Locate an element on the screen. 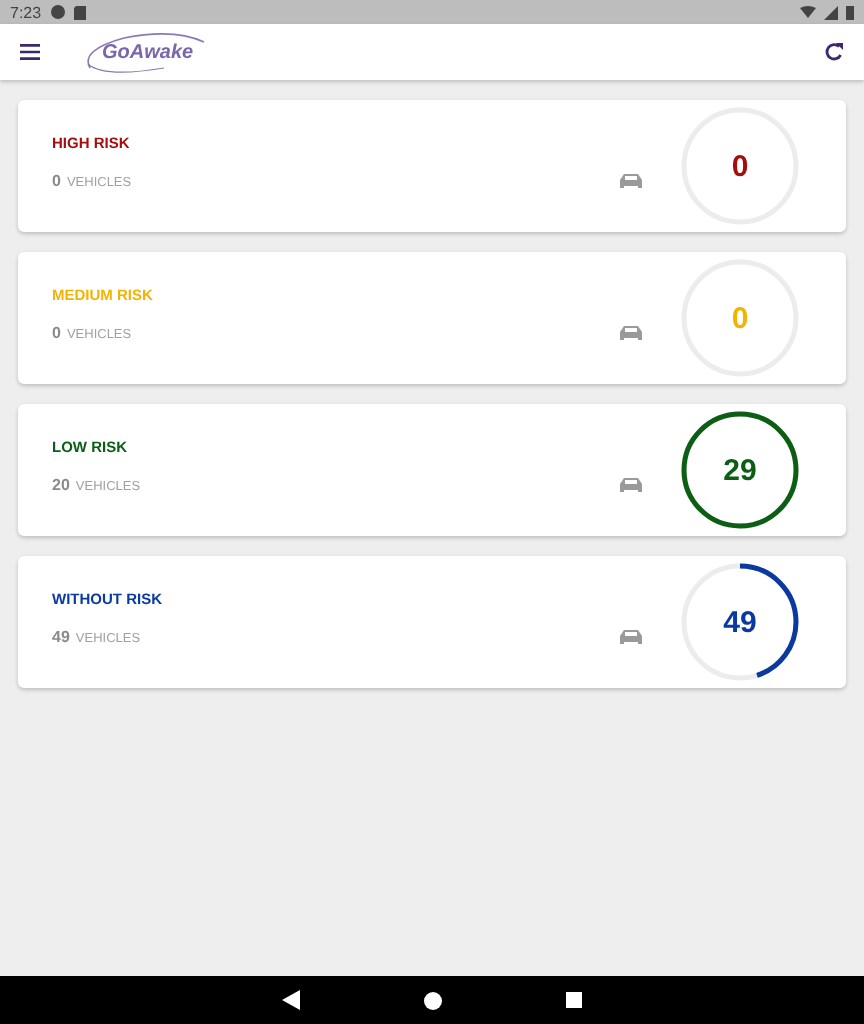  risk-value: 29 is located at coordinates (740, 470).